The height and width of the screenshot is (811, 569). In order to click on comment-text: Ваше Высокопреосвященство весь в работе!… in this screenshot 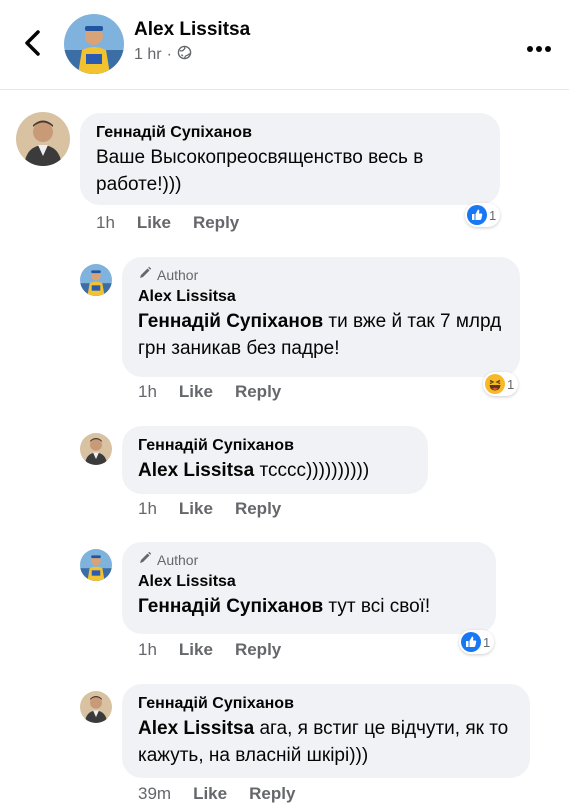, I will do `click(260, 171)`.